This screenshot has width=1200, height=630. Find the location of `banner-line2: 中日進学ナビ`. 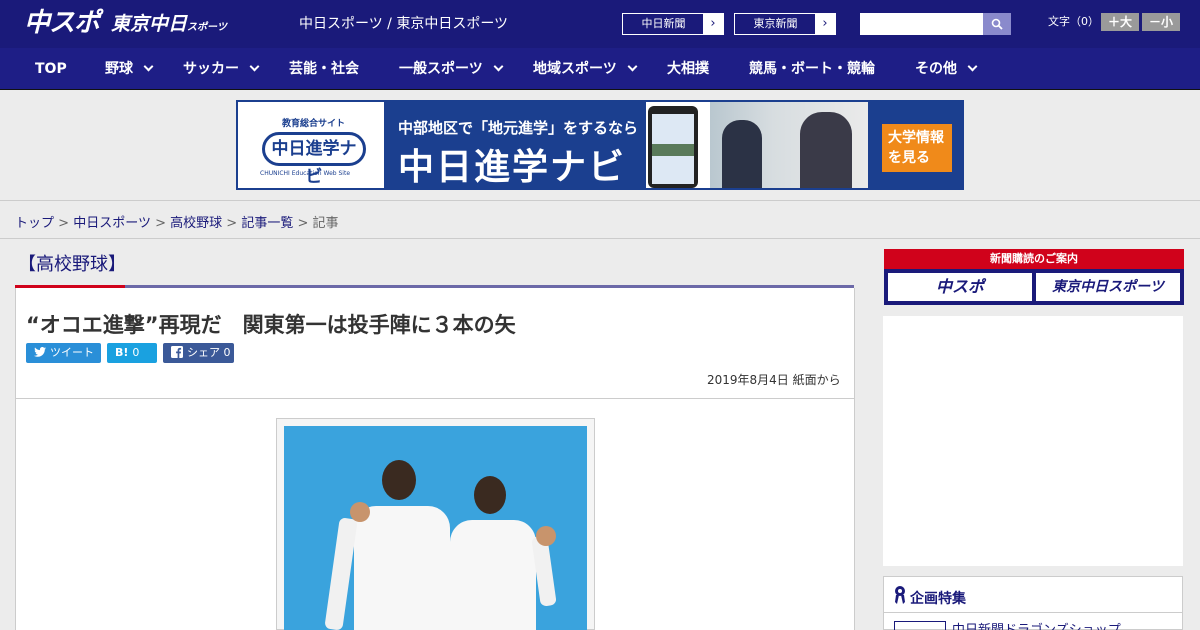

banner-line2: 中日進学ナビ is located at coordinates (512, 167).